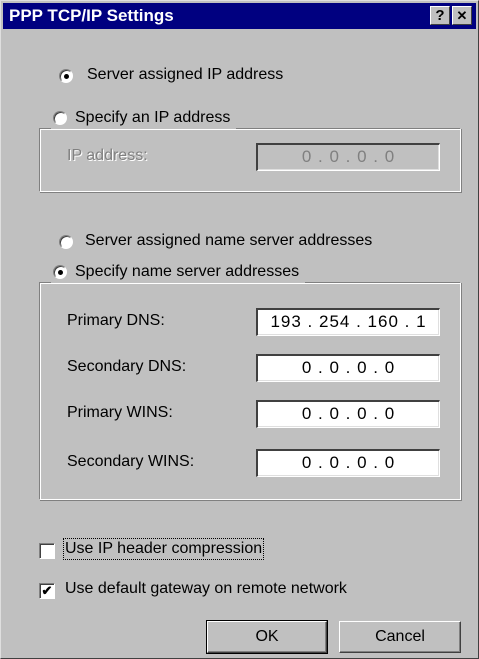 The height and width of the screenshot is (659, 479). I want to click on specify-ip-label: Specify an IP address, so click(152, 118).